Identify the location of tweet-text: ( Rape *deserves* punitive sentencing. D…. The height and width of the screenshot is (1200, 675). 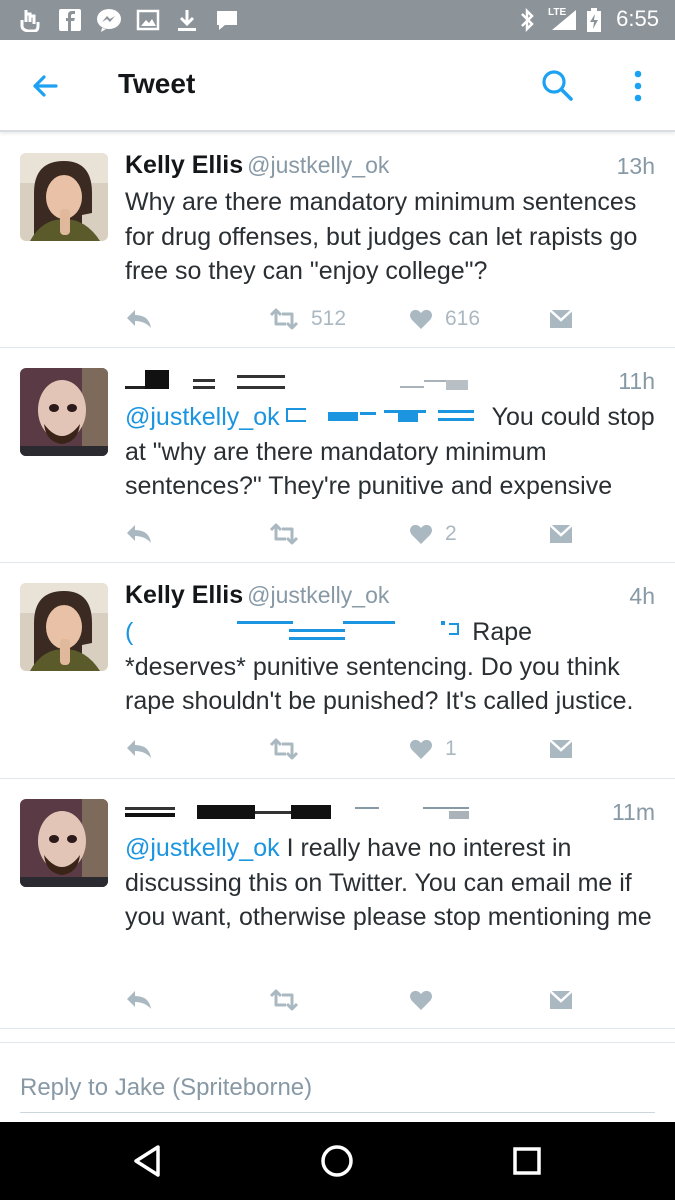
(391, 667).